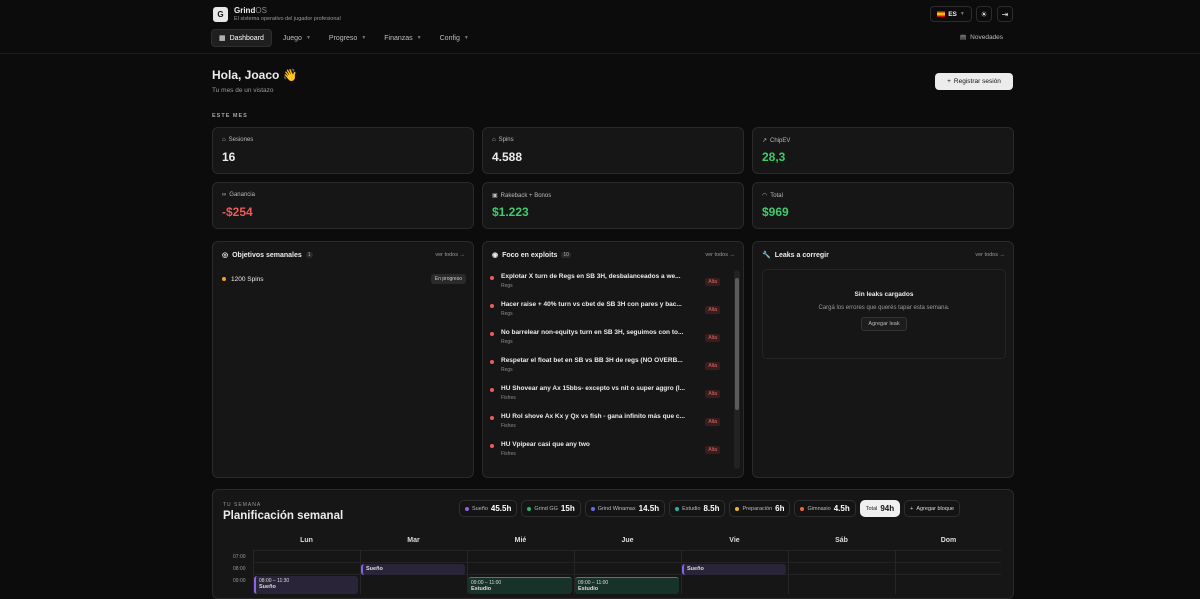 The image size is (1200, 599). What do you see at coordinates (243, 90) in the screenshot?
I see `page-subtitle: Tu mes de un vistazo` at bounding box center [243, 90].